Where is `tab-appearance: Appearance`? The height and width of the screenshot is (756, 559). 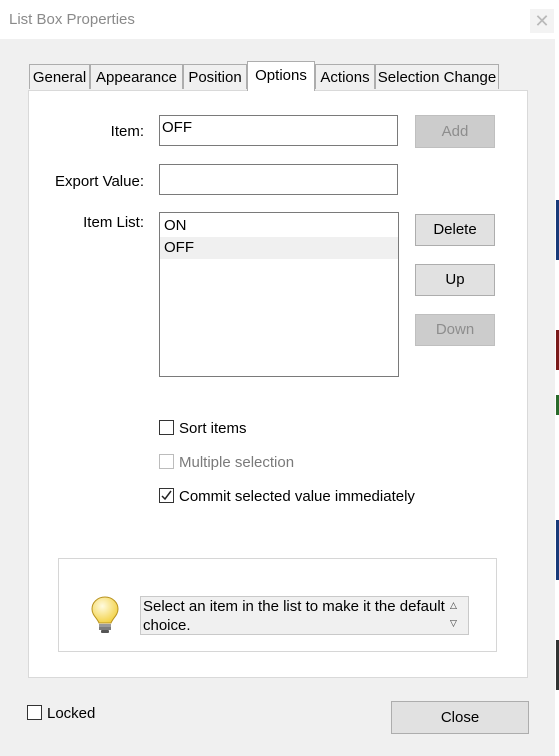
tab-appearance: Appearance is located at coordinates (136, 76).